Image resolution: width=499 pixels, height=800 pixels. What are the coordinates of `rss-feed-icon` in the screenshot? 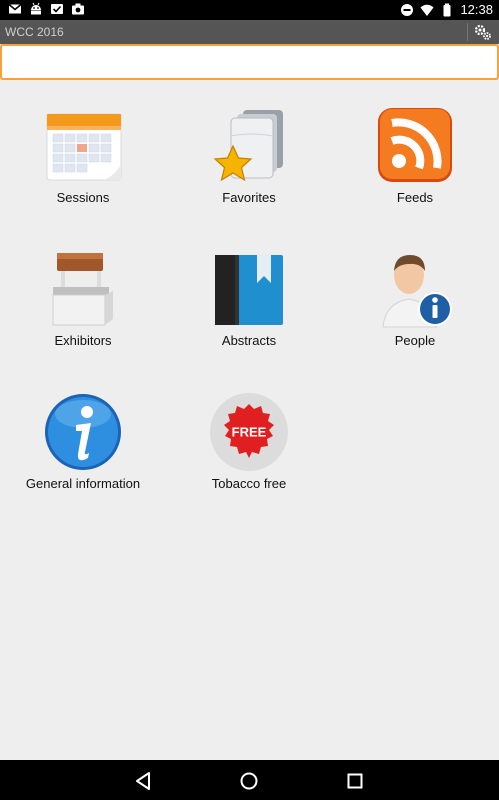 It's located at (415, 145).